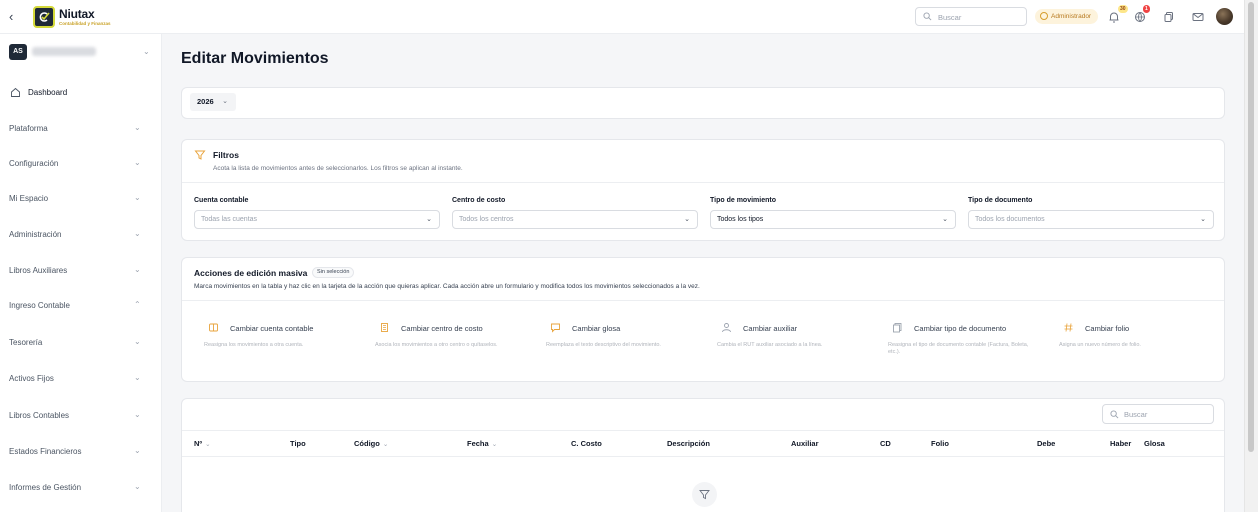  I want to click on comment-icon, so click(555, 328).